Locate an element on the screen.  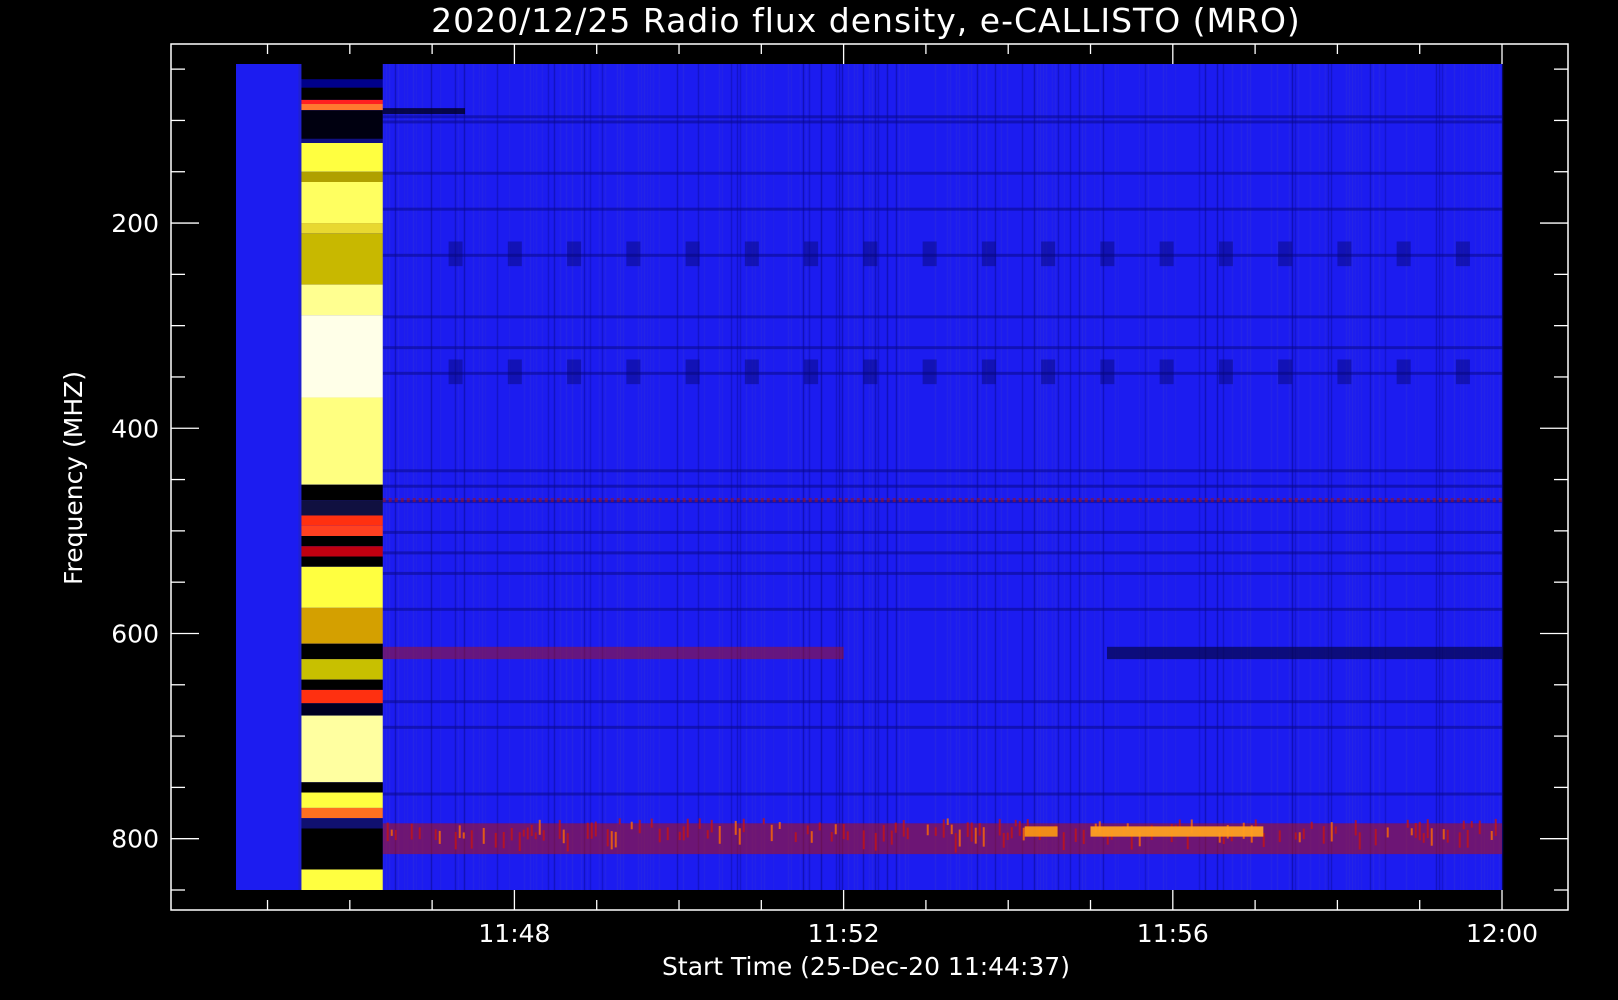
y-tick-label: 800 is located at coordinates (135, 839).